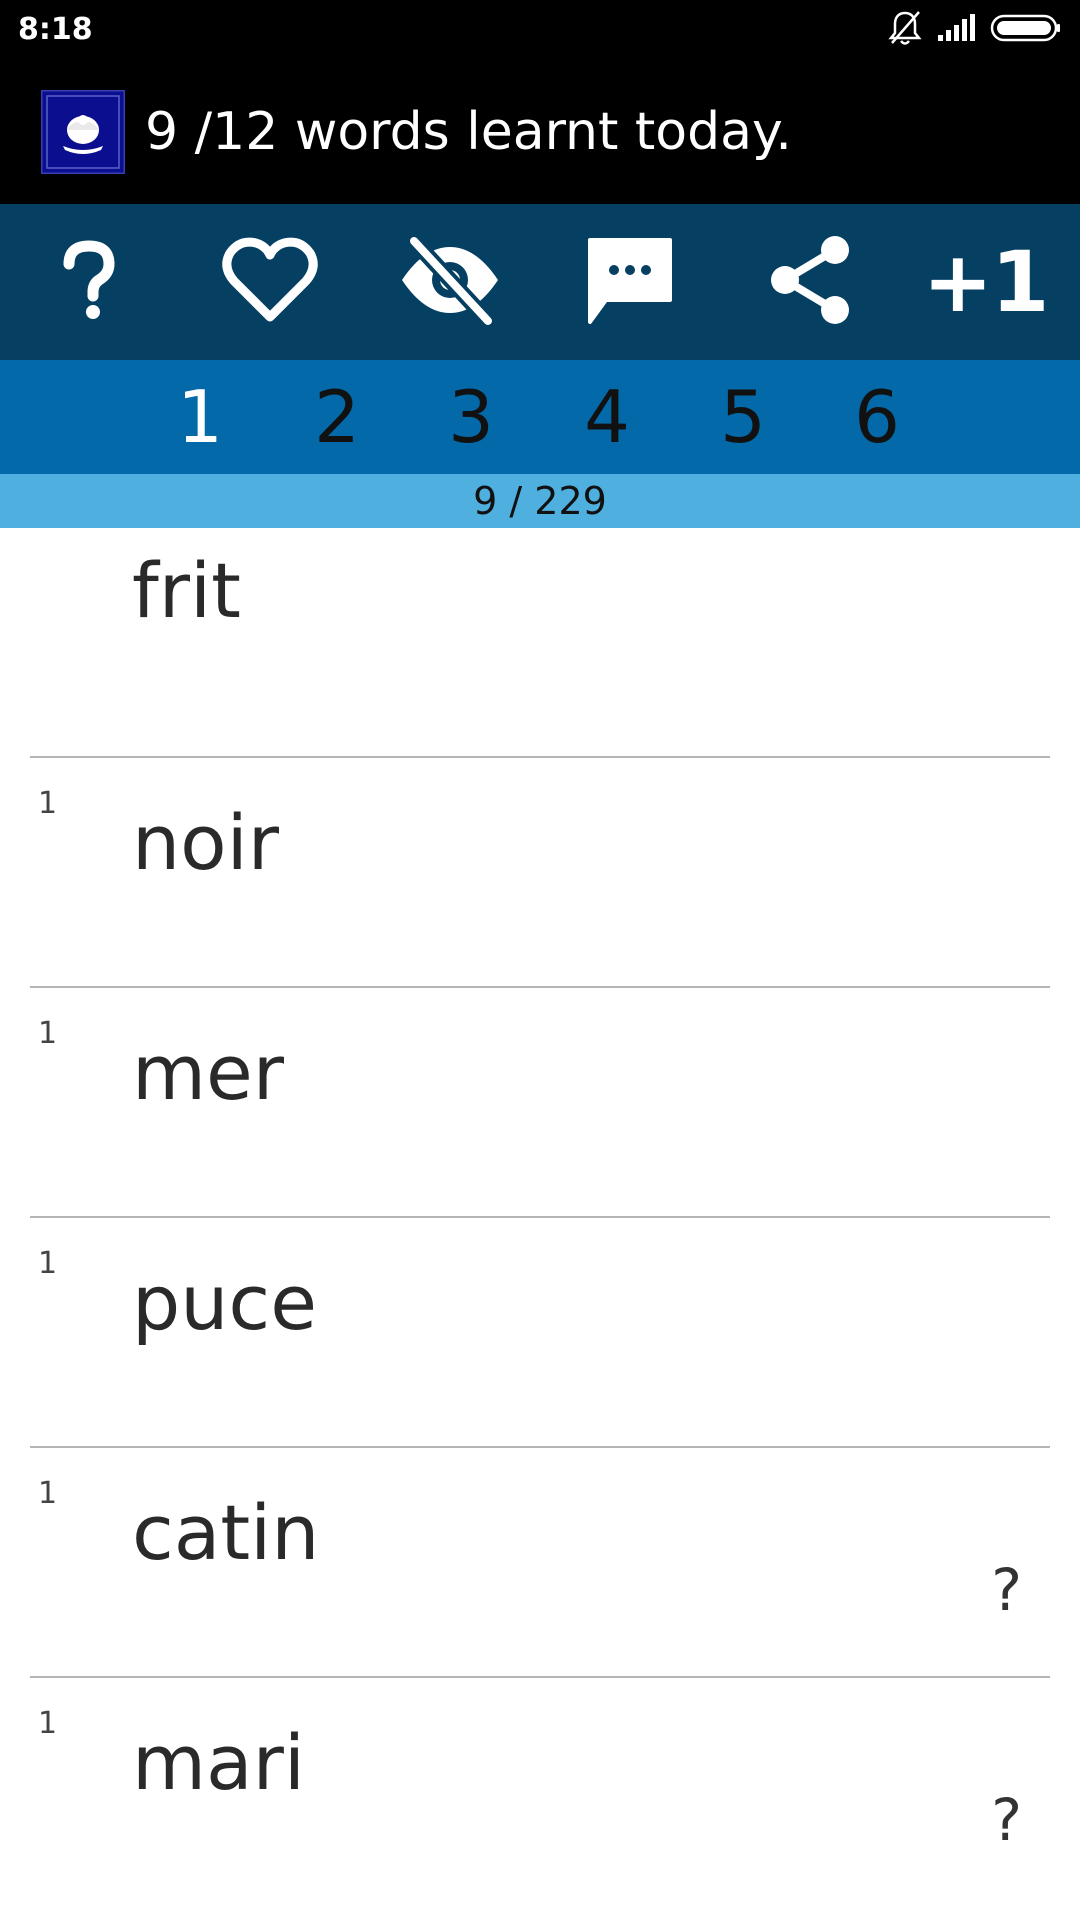  I want to click on hide-button, so click(450, 282).